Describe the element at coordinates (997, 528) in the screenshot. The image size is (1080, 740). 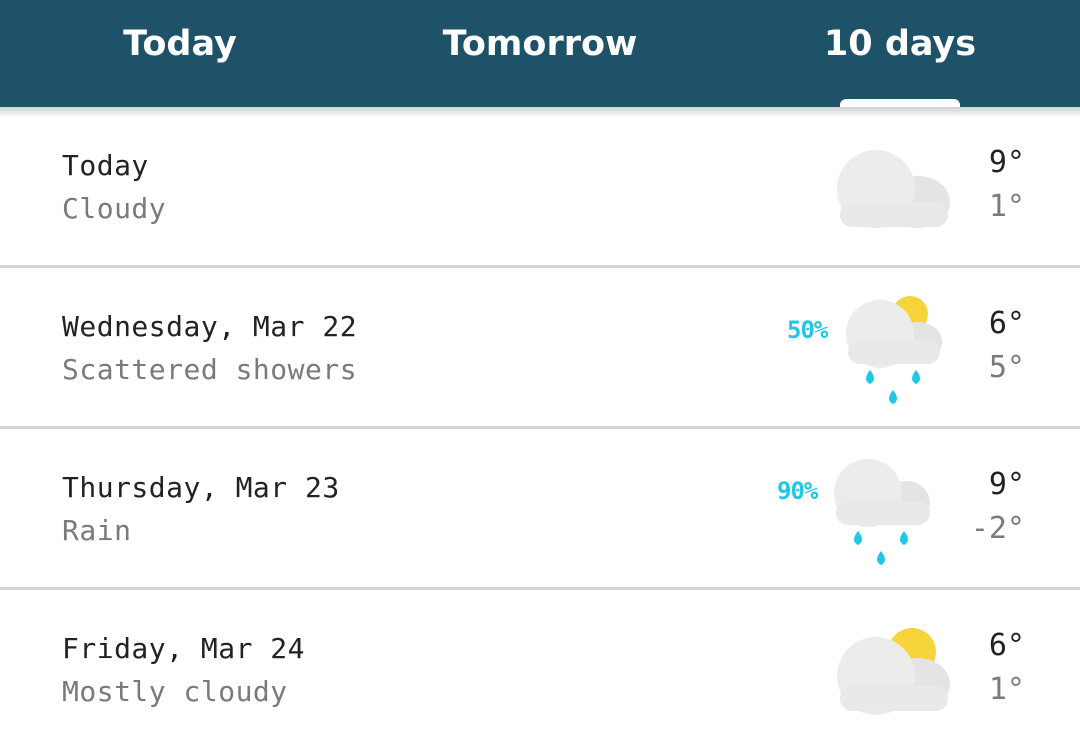
I see `low-temp: -2°` at that location.